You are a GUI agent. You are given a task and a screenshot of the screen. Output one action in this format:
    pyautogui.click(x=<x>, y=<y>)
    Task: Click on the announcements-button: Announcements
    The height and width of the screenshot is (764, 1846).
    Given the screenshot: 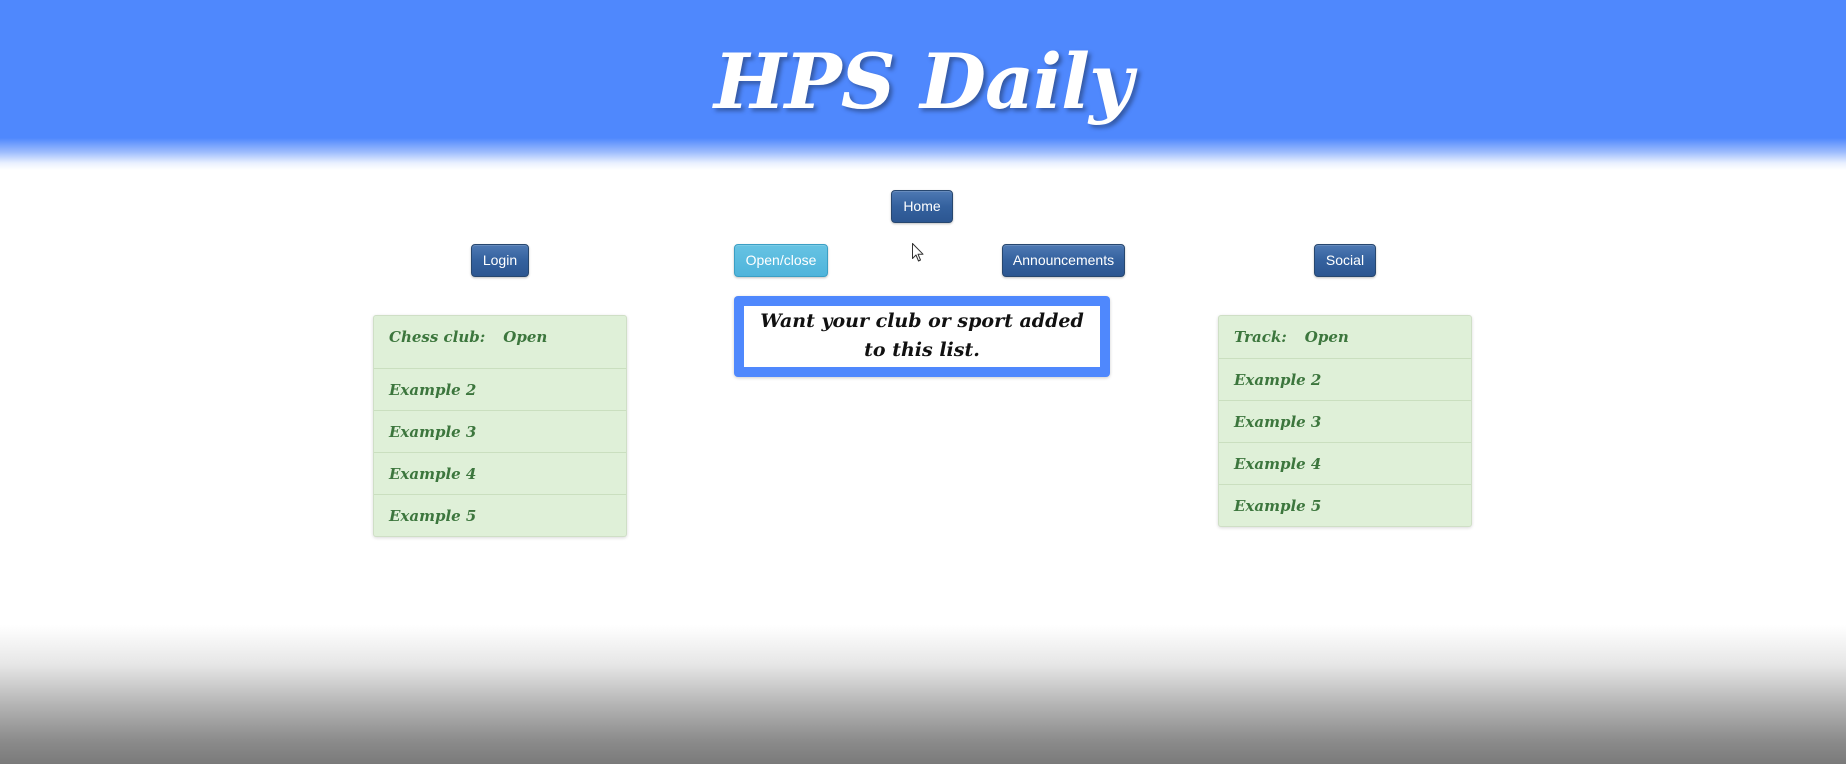 What is the action you would take?
    pyautogui.click(x=1063, y=260)
    